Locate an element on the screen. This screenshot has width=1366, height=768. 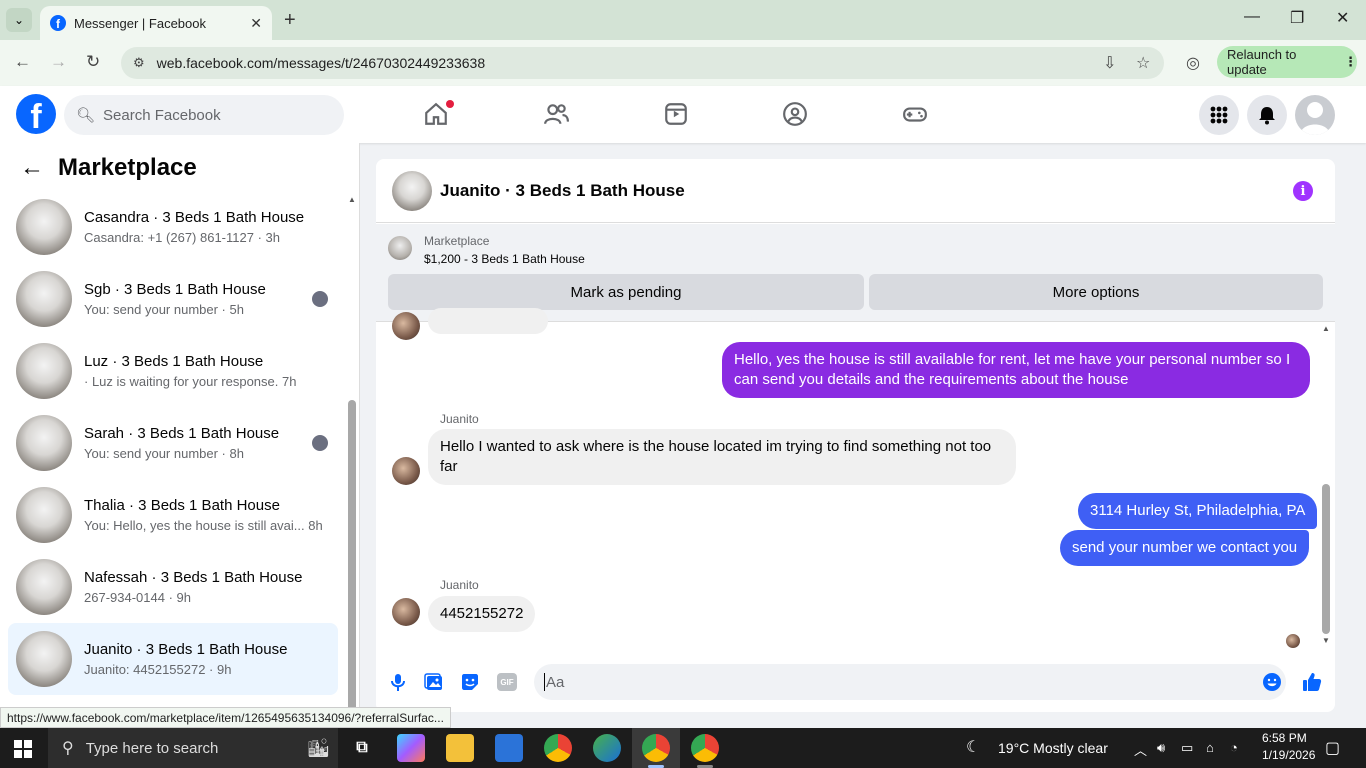
listing-title: $1,200 - 3 Beds 1 Bath House is located at coordinates (504, 259).